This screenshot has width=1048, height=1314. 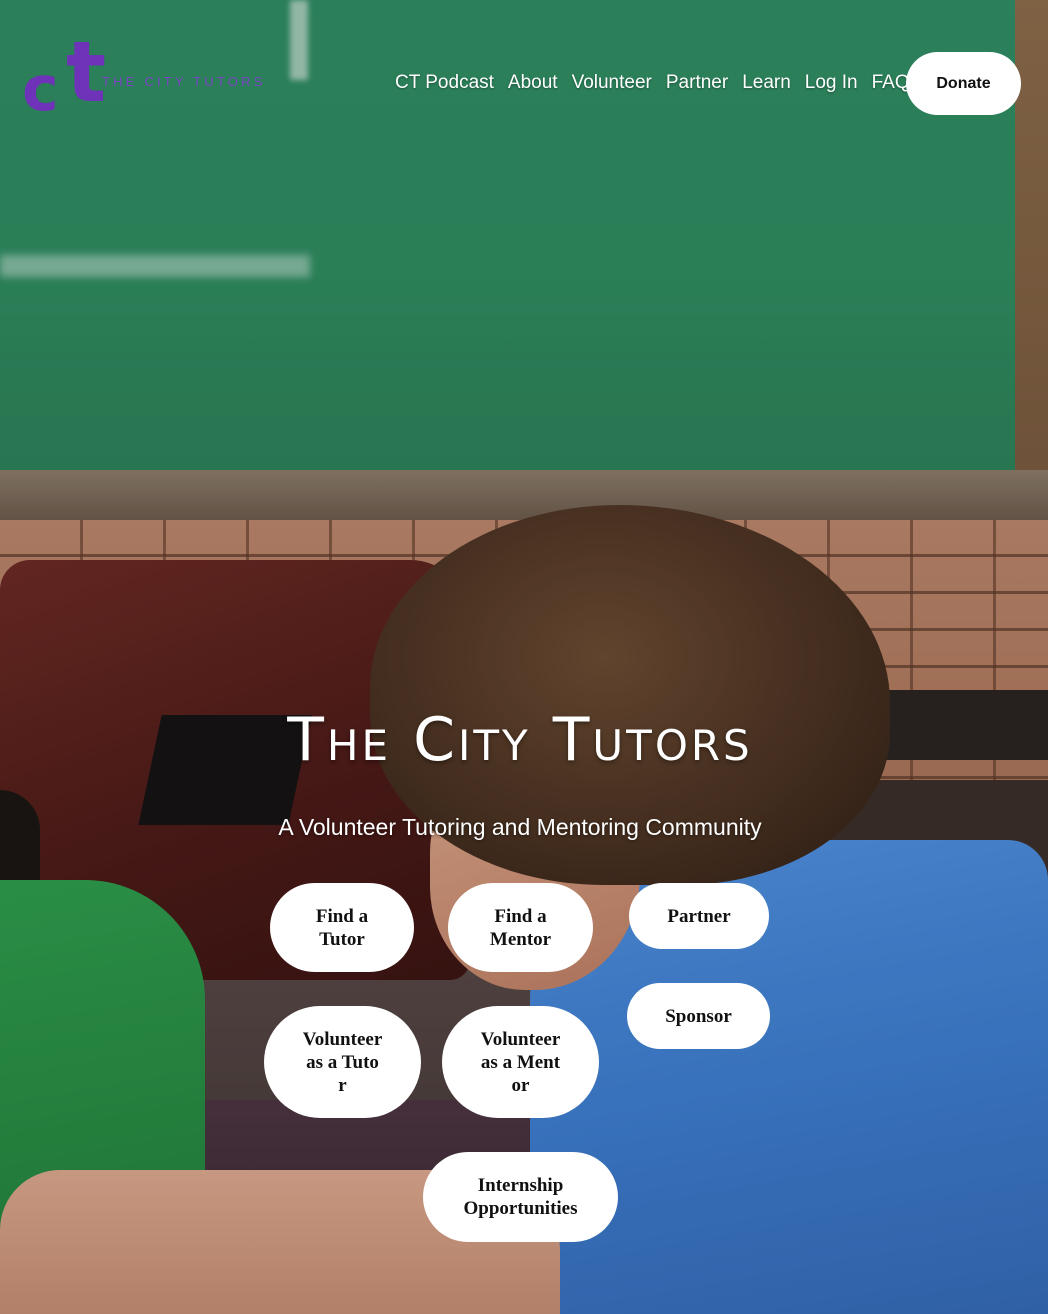 I want to click on nav-ct-podcast: CT Podcast, so click(x=444, y=83).